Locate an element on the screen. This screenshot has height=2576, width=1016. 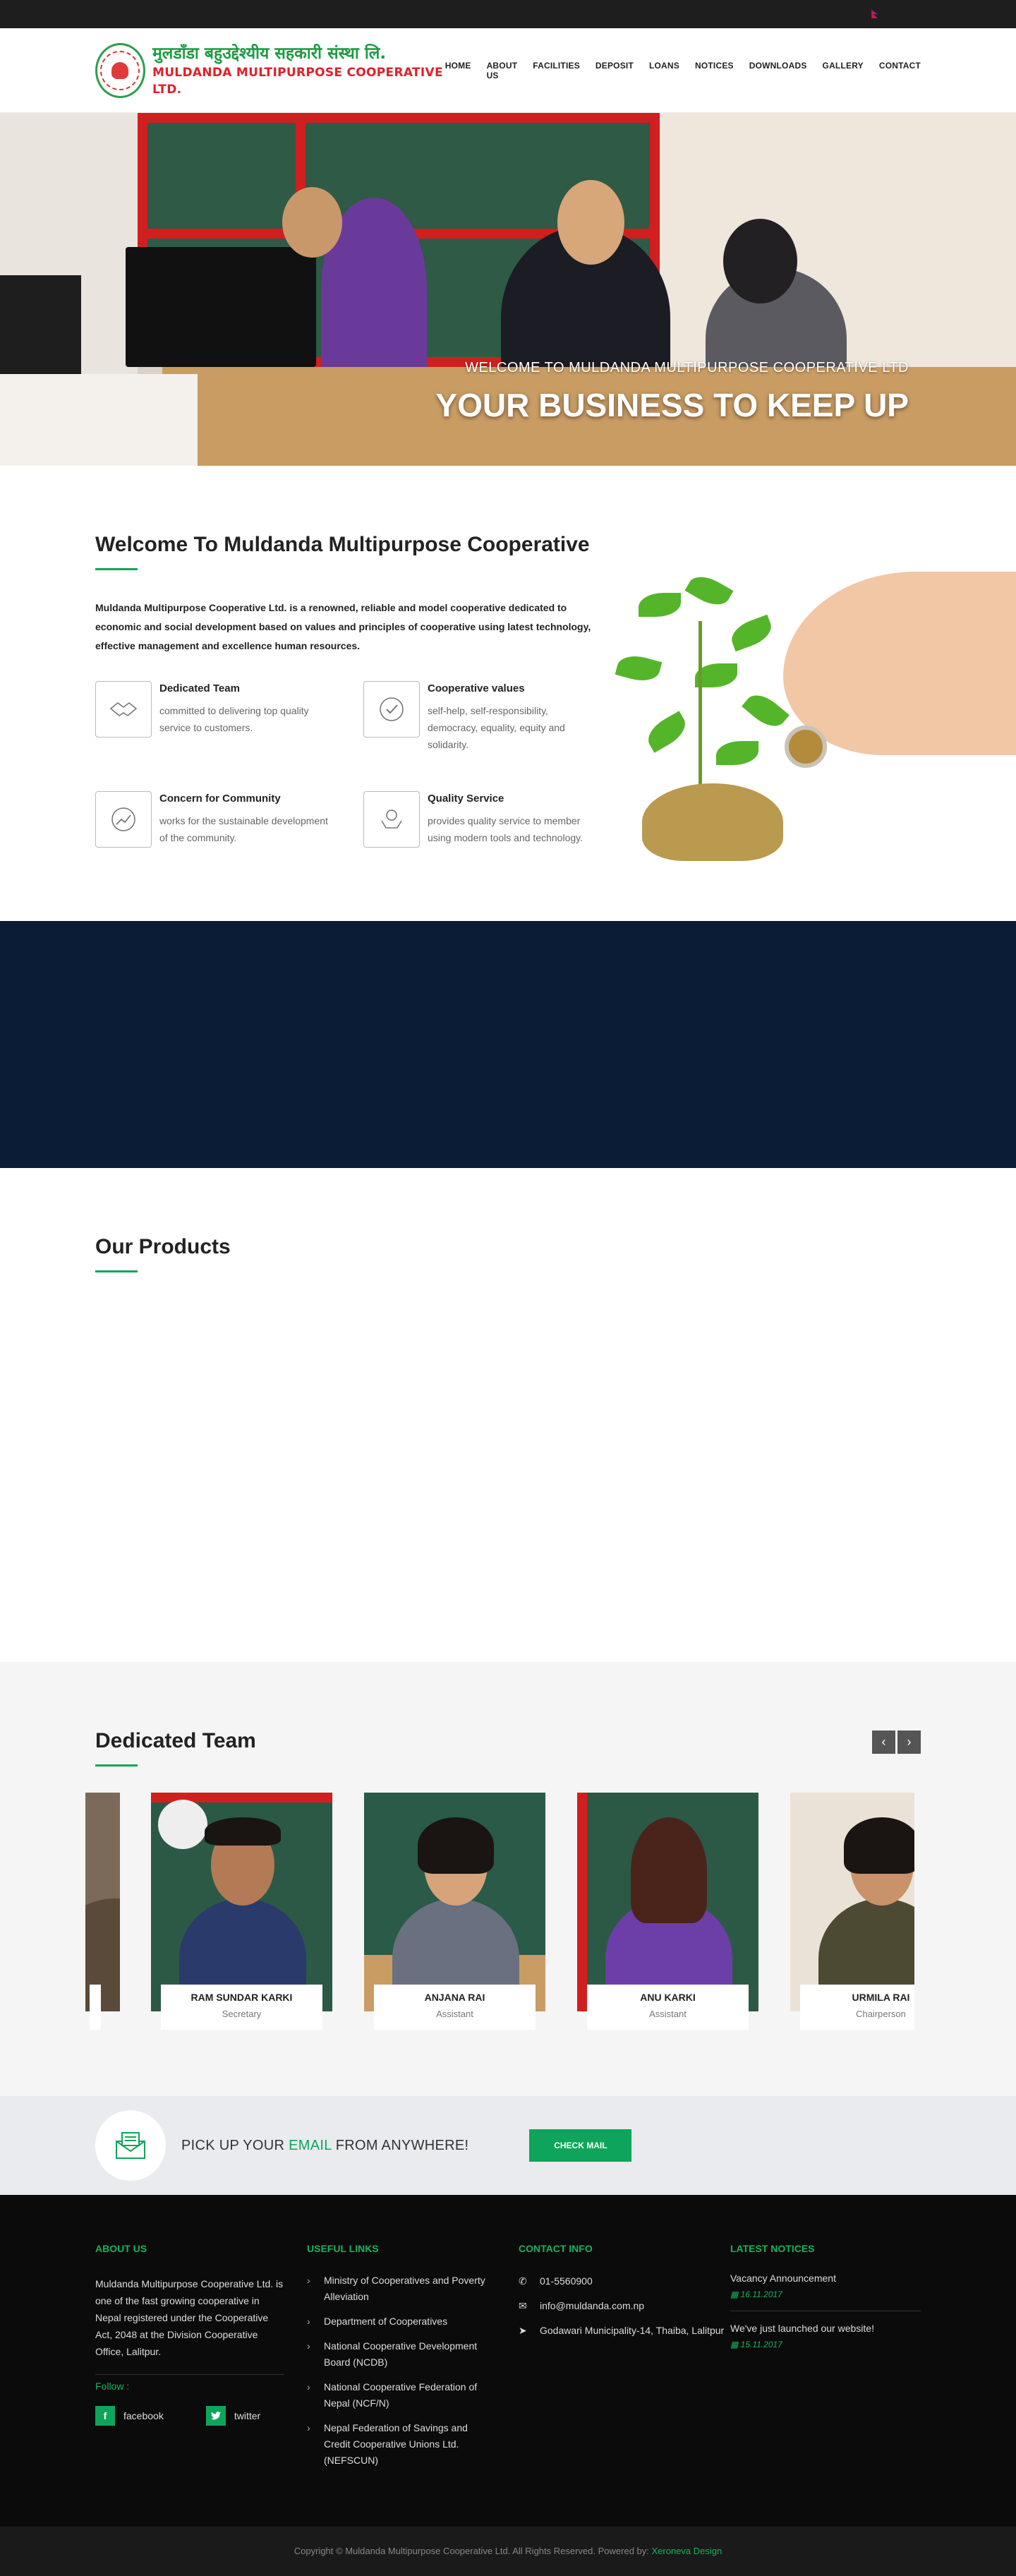
team-member-card: ANJANA RAI Assistant is located at coordinates (454, 1911).